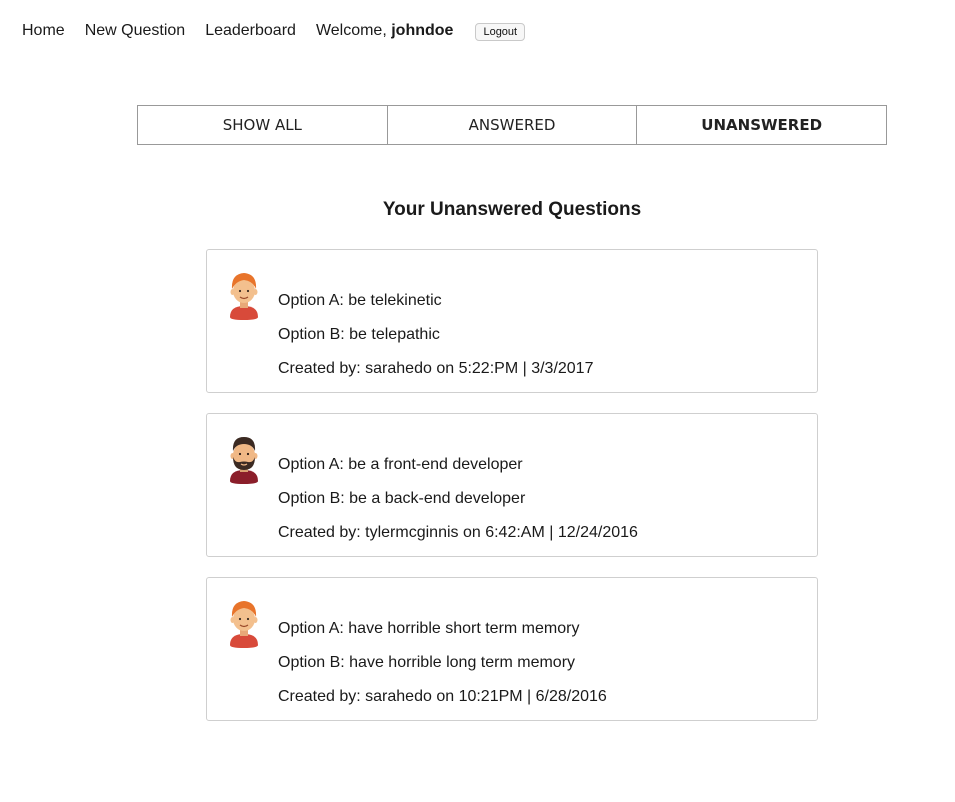 This screenshot has width=955, height=802. I want to click on welcome-prefix: Welcome,, so click(351, 30).